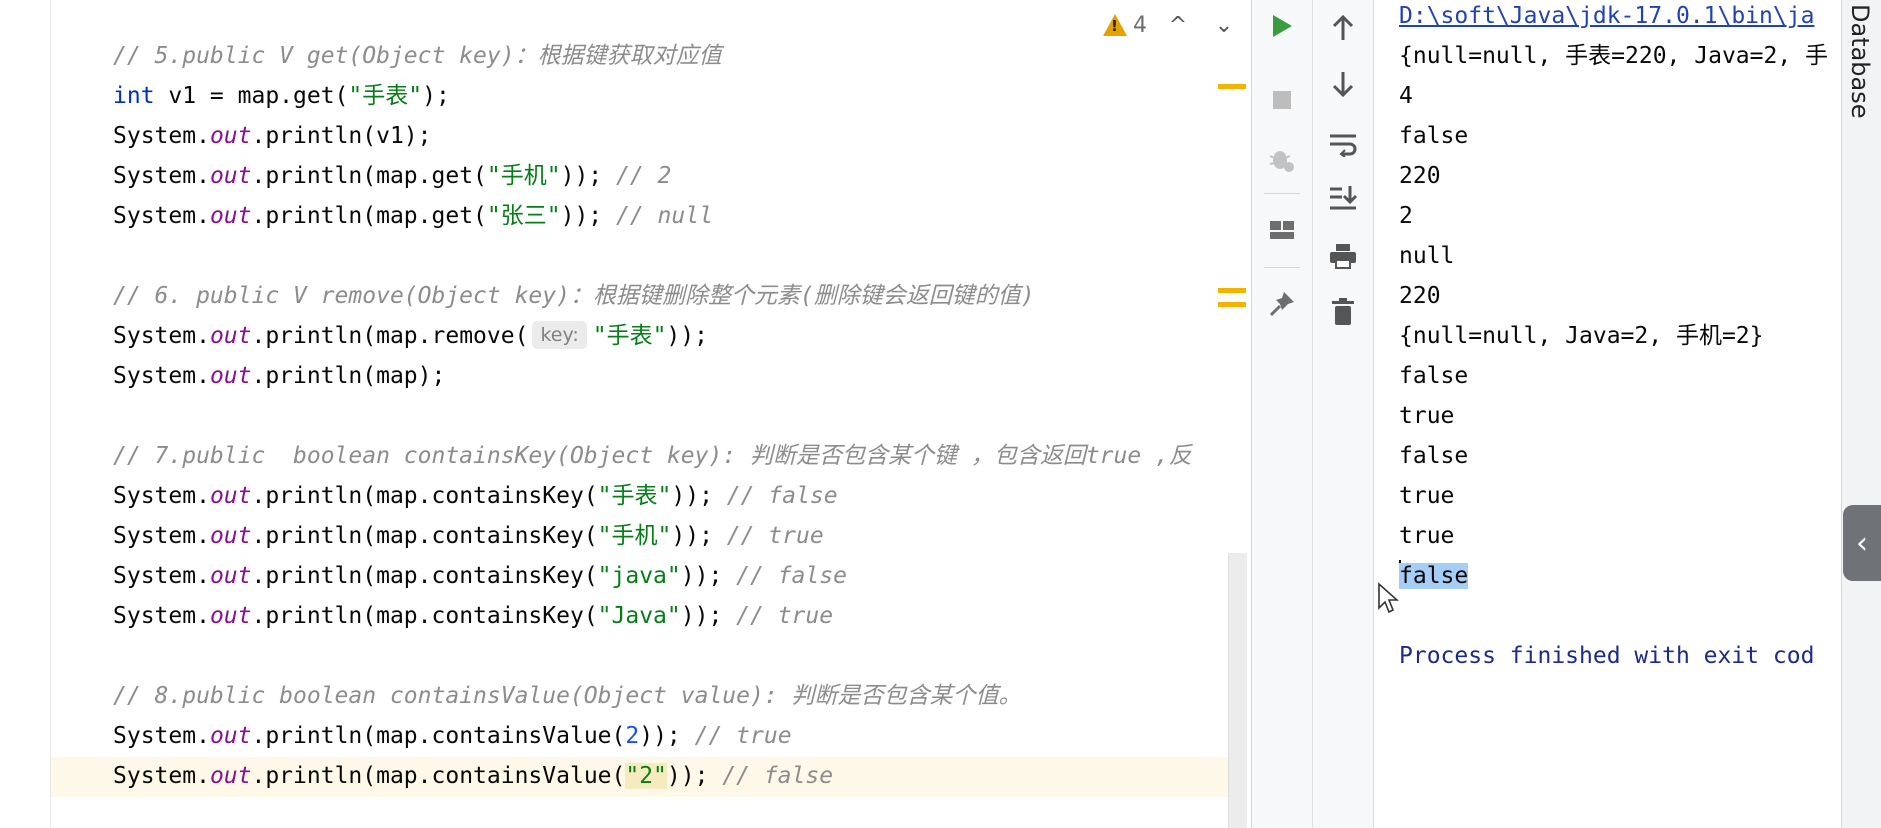  What do you see at coordinates (1282, 26) in the screenshot?
I see `play-icon` at bounding box center [1282, 26].